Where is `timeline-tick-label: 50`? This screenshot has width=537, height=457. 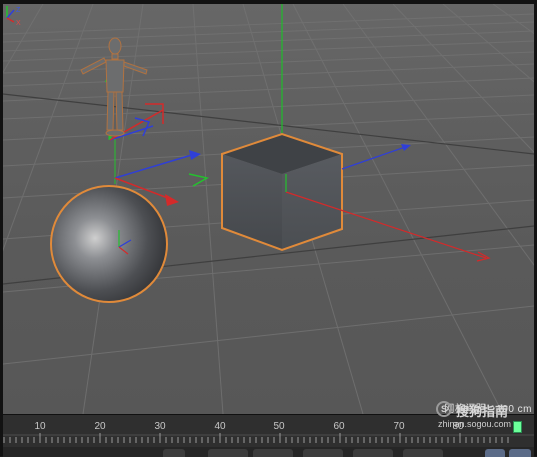 timeline-tick-label: 50 is located at coordinates (279, 426).